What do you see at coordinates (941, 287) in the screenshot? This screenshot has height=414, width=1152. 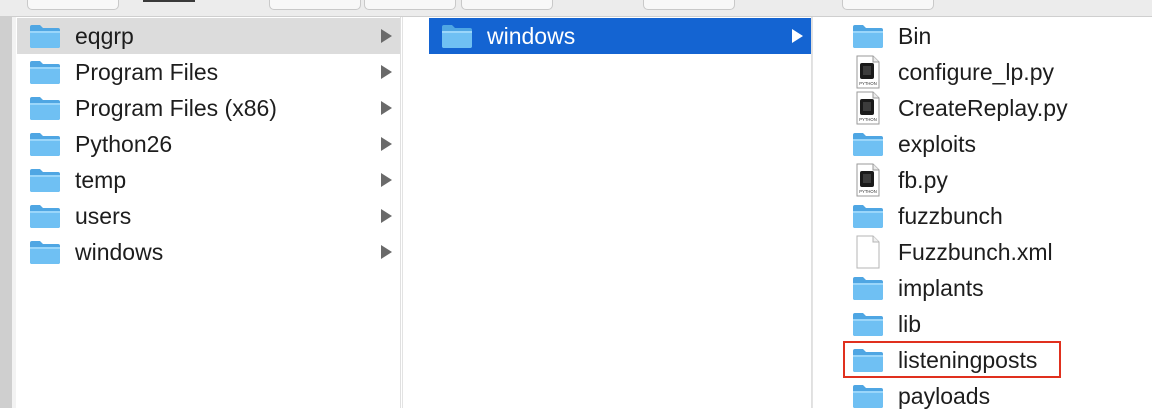 I see `item-label: implants` at bounding box center [941, 287].